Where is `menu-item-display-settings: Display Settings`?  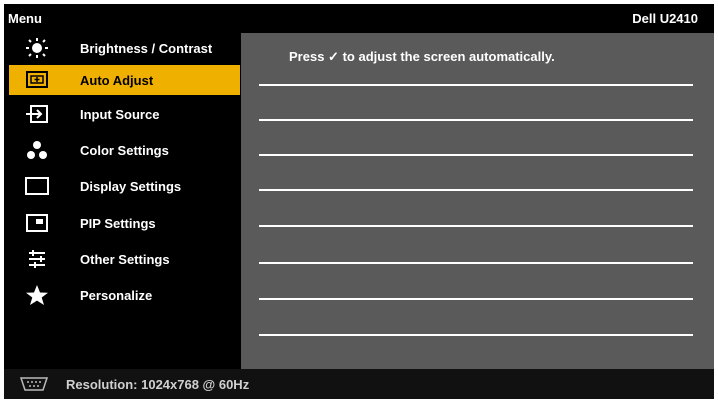 menu-item-display-settings: Display Settings is located at coordinates (122, 186).